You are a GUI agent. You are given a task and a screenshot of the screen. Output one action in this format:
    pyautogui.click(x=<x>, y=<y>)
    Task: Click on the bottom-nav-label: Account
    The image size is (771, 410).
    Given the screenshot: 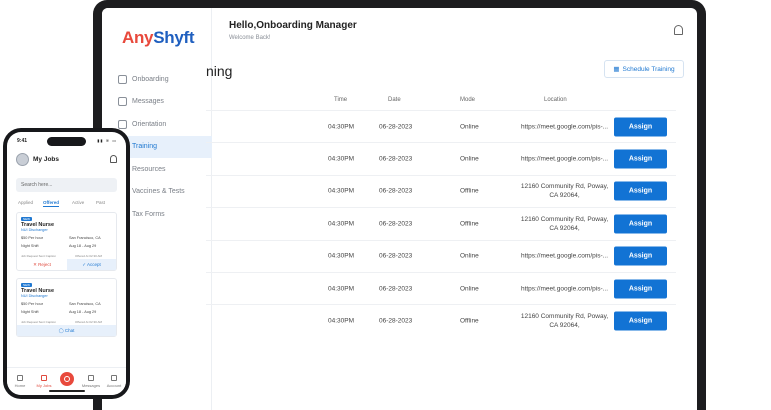 What is the action you would take?
    pyautogui.click(x=114, y=385)
    